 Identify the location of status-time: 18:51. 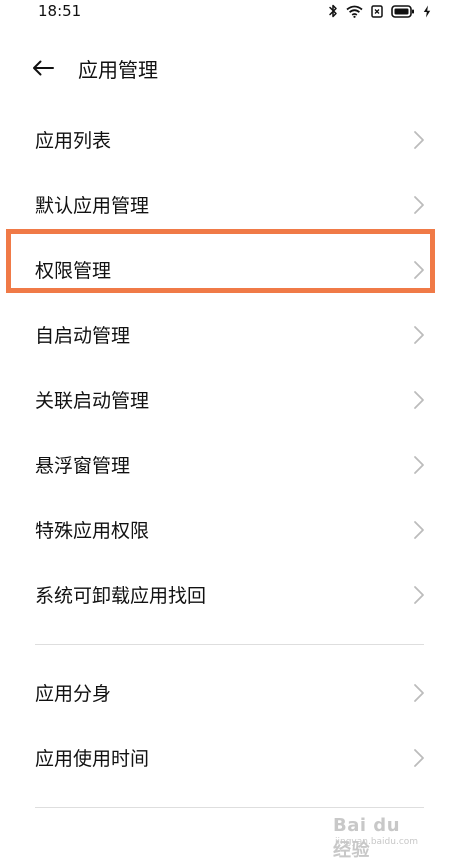
(60, 11).